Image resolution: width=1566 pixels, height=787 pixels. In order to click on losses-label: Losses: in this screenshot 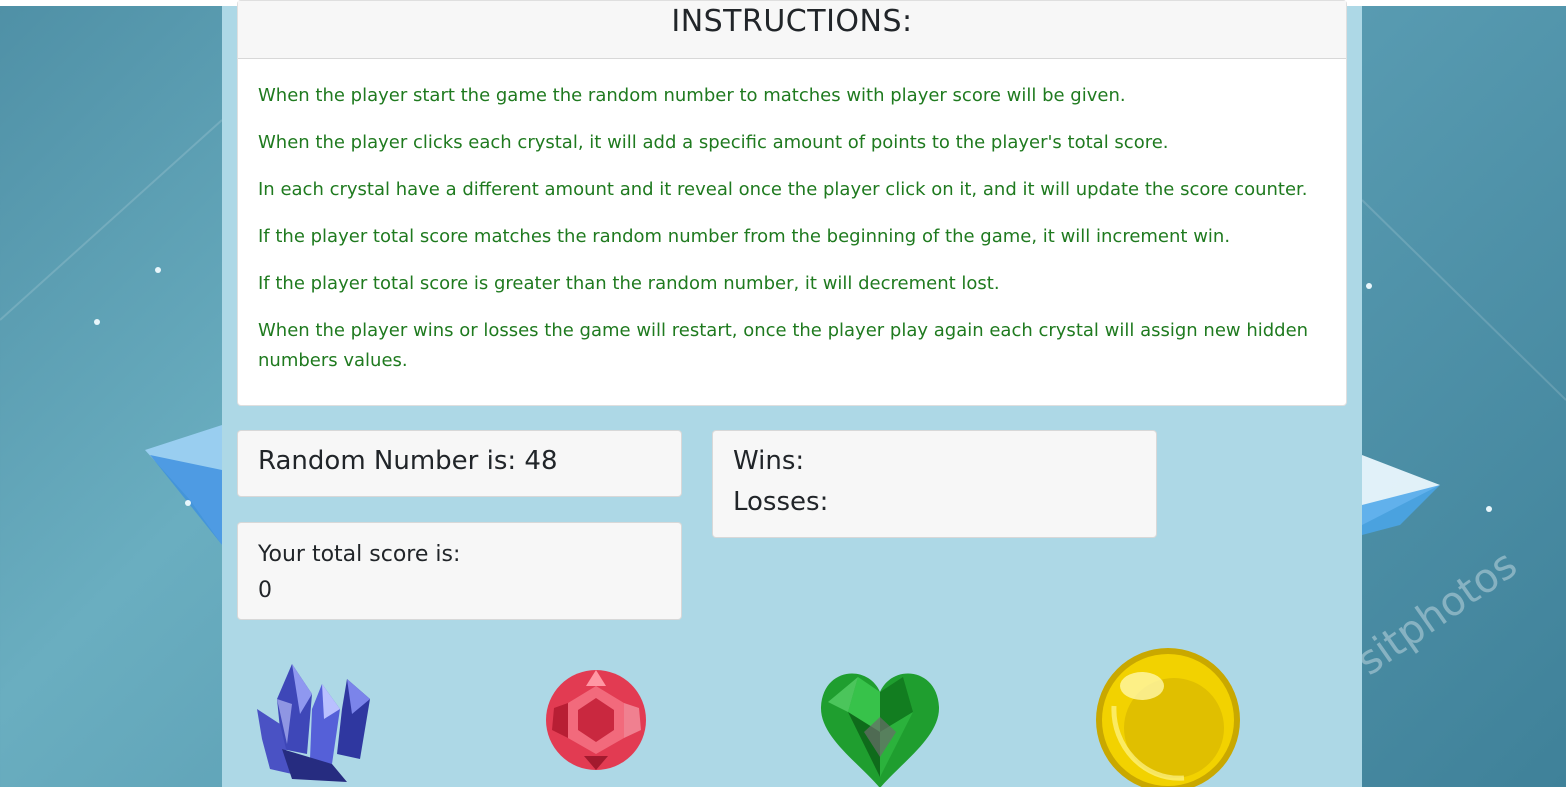, I will do `click(781, 502)`.